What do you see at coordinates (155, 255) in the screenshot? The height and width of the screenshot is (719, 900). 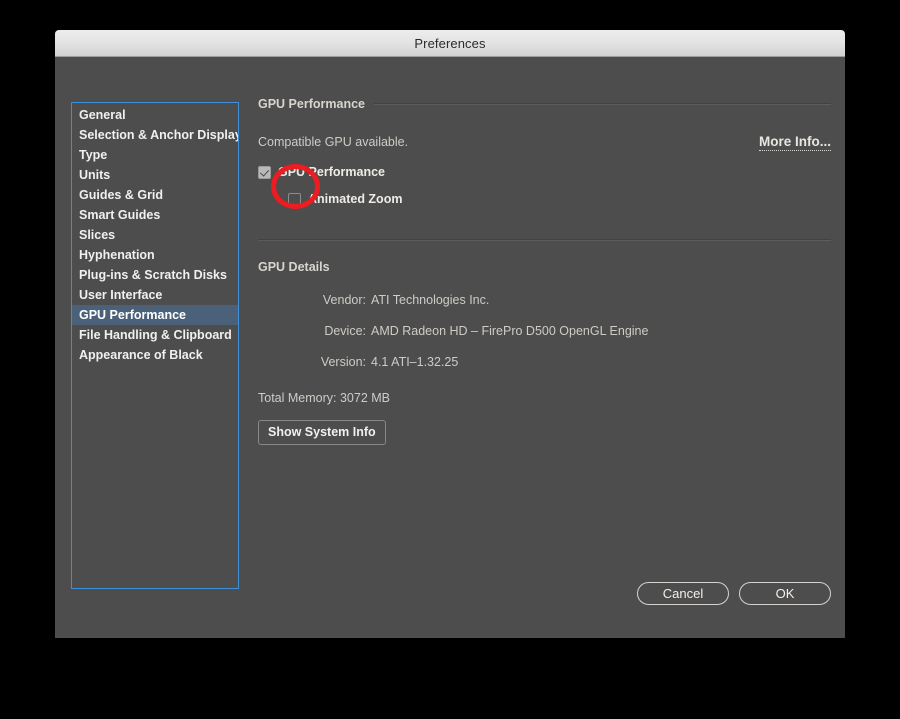 I see `sidebar-item-hyphenation: Hyphenation` at bounding box center [155, 255].